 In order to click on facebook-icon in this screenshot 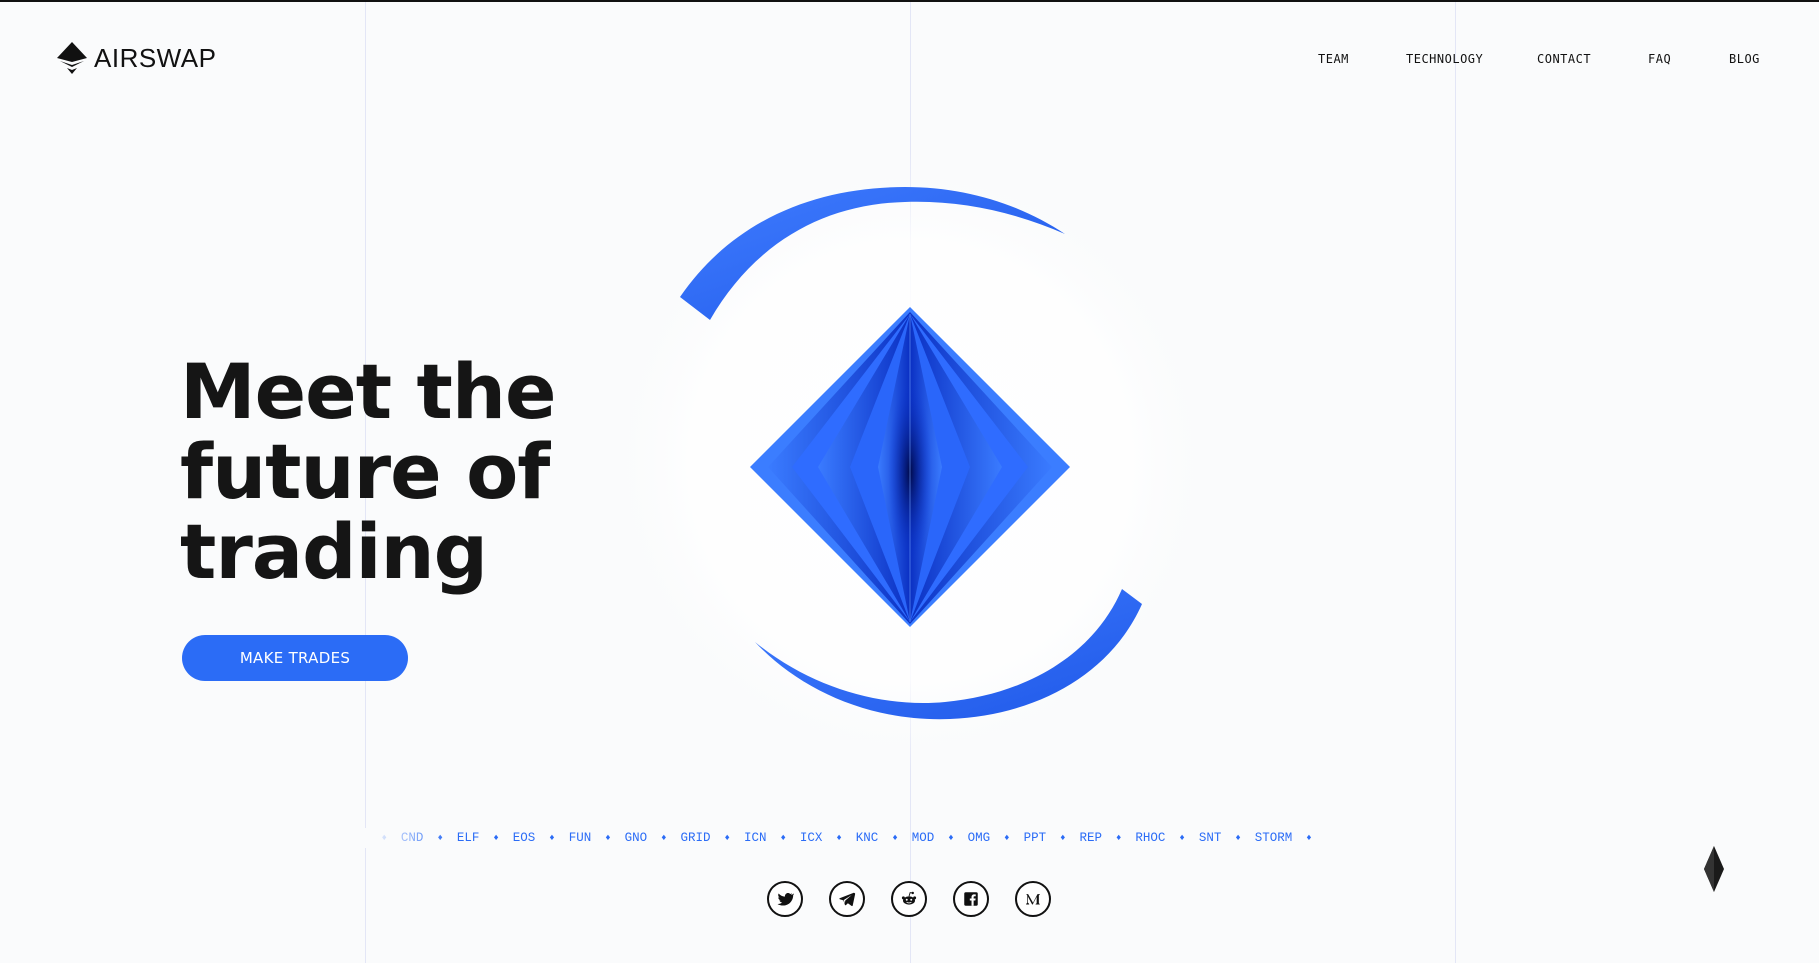, I will do `click(971, 899)`.